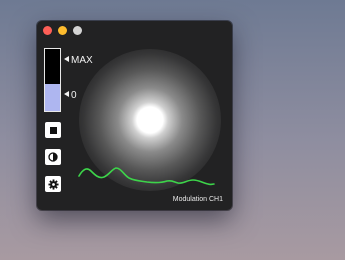 The height and width of the screenshot is (260, 345). I want to click on meter-max-label: MAX, so click(82, 60).